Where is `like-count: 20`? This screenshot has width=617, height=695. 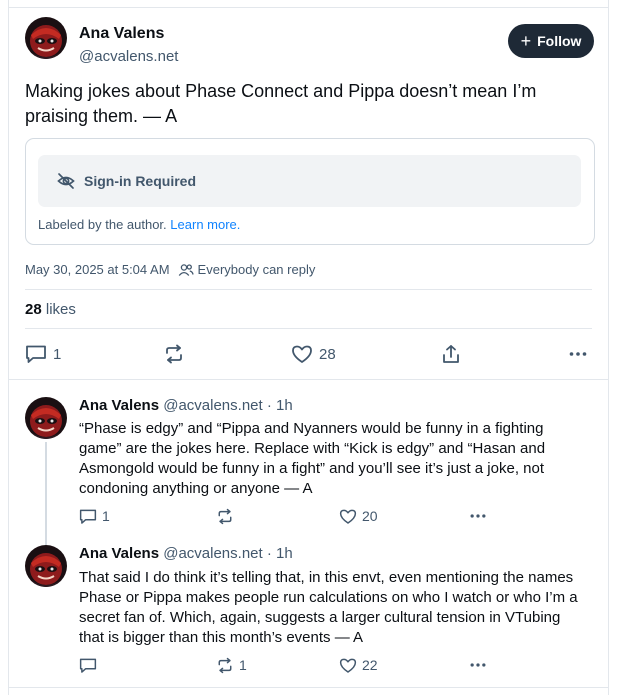
like-count: 20 is located at coordinates (370, 516).